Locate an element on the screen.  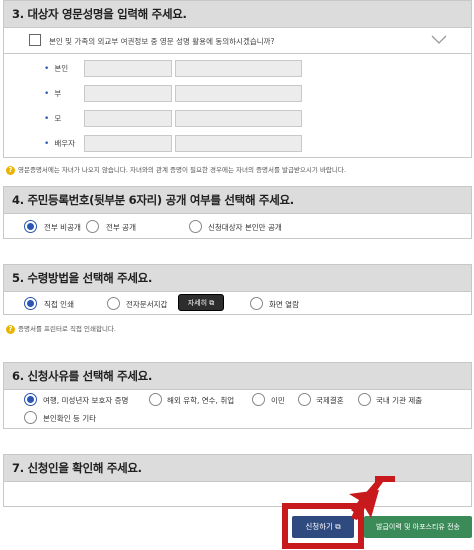
surname-field-self is located at coordinates (128, 68).